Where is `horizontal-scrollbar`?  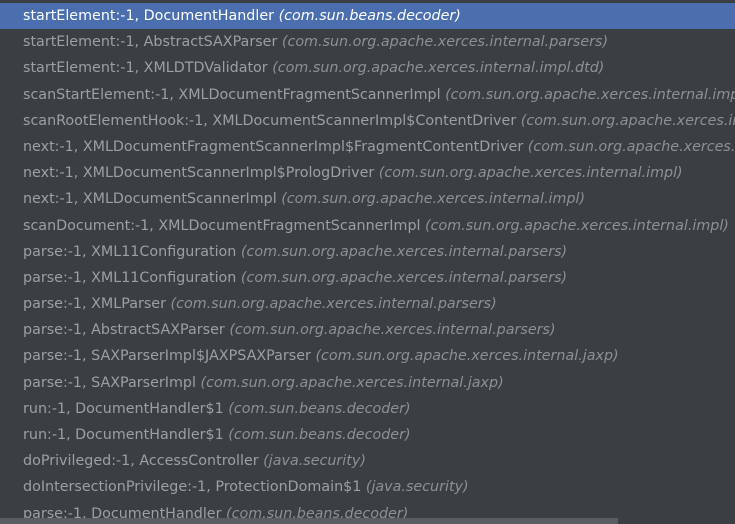 horizontal-scrollbar is located at coordinates (367, 521).